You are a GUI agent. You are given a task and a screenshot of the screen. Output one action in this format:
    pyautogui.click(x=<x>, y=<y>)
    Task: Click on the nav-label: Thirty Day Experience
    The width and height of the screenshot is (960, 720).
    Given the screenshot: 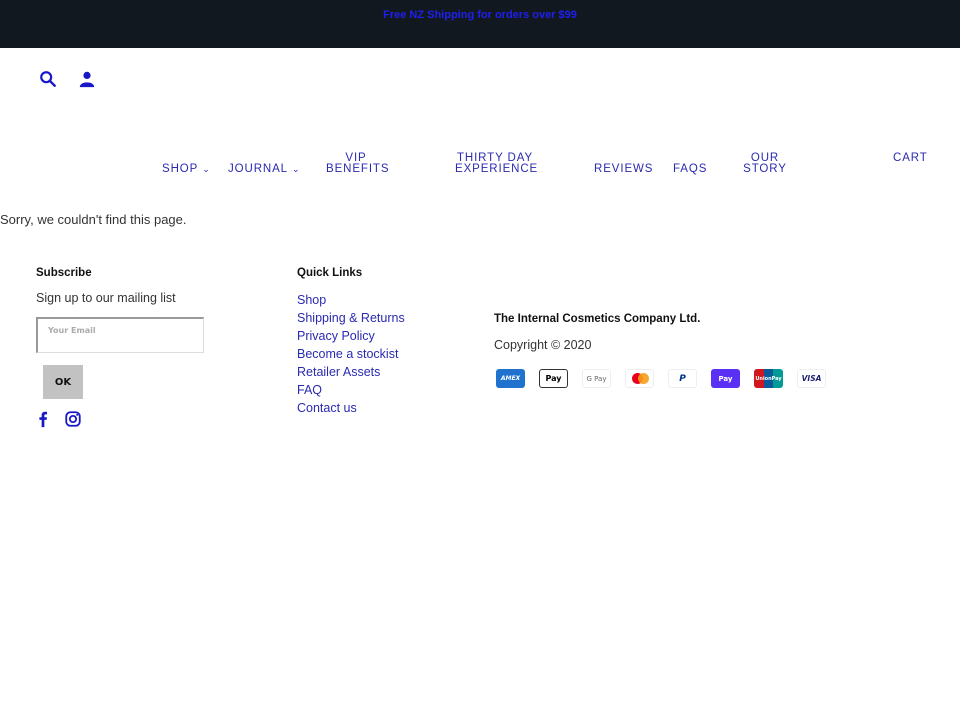 What is the action you would take?
    pyautogui.click(x=497, y=163)
    